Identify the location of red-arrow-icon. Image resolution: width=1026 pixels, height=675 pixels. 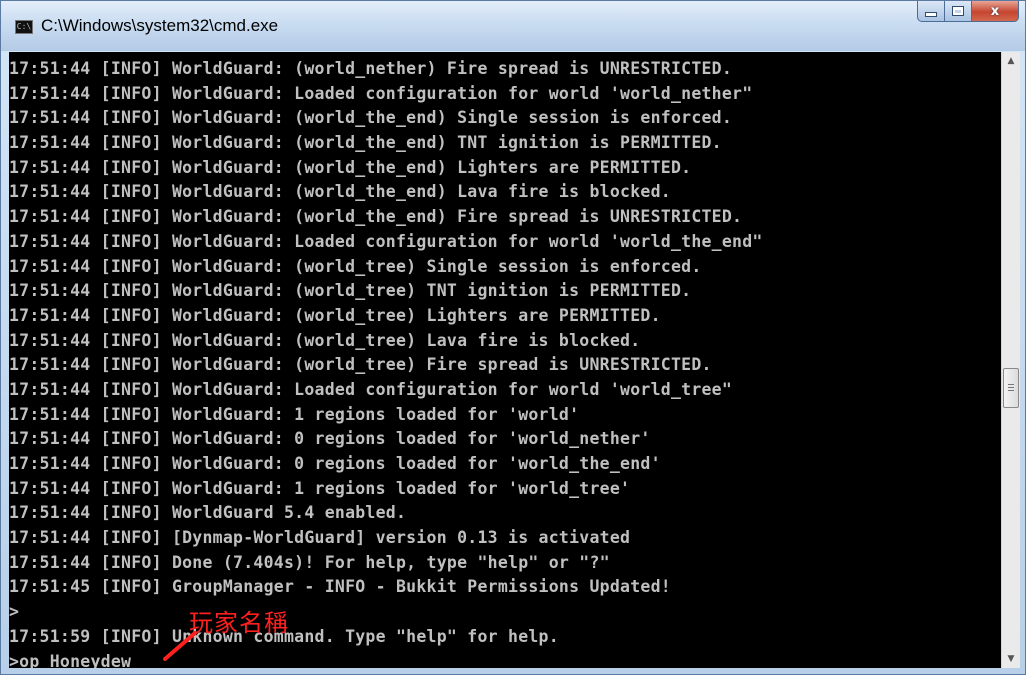
(180, 646).